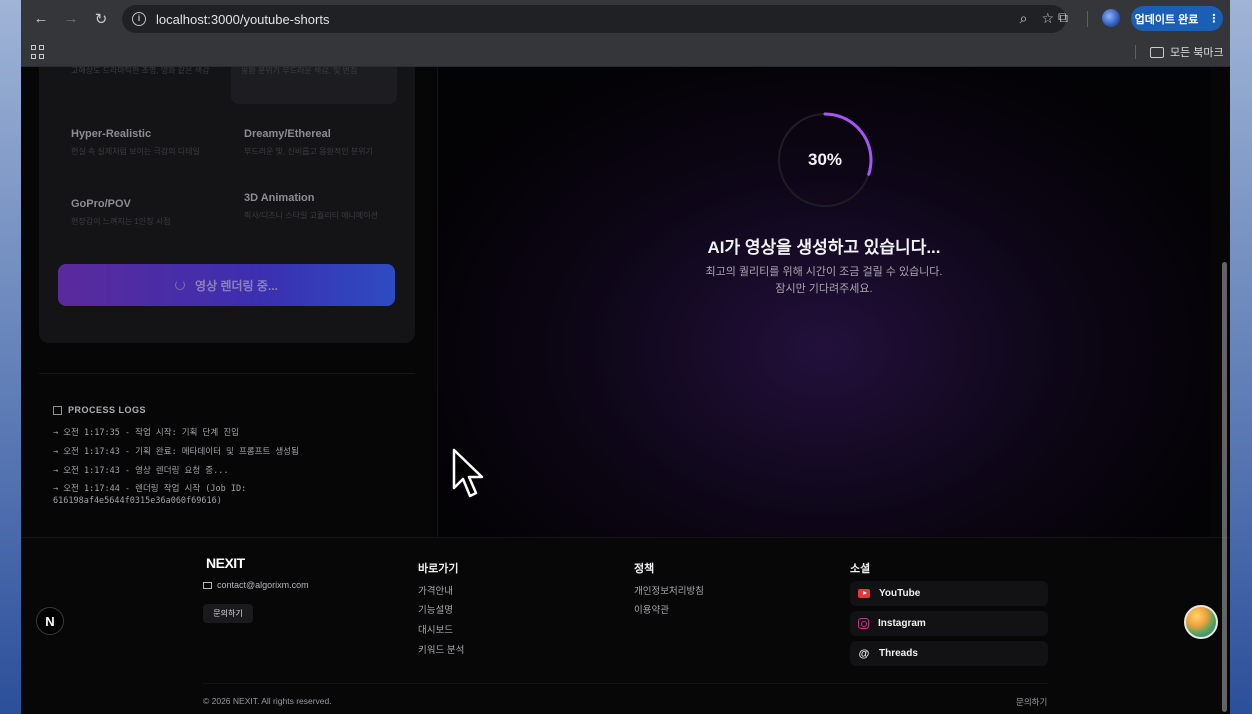 This screenshot has height=714, width=1252. I want to click on reload-icon: ↻, so click(101, 19).